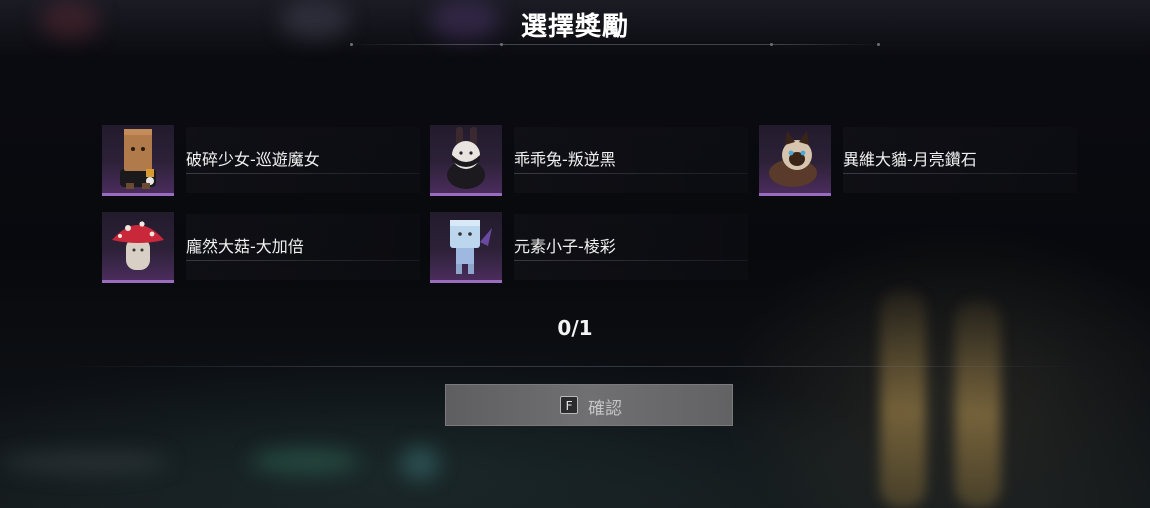  Describe the element at coordinates (138, 160) in the screenshot. I see `paper-bag-doll-icon` at that location.